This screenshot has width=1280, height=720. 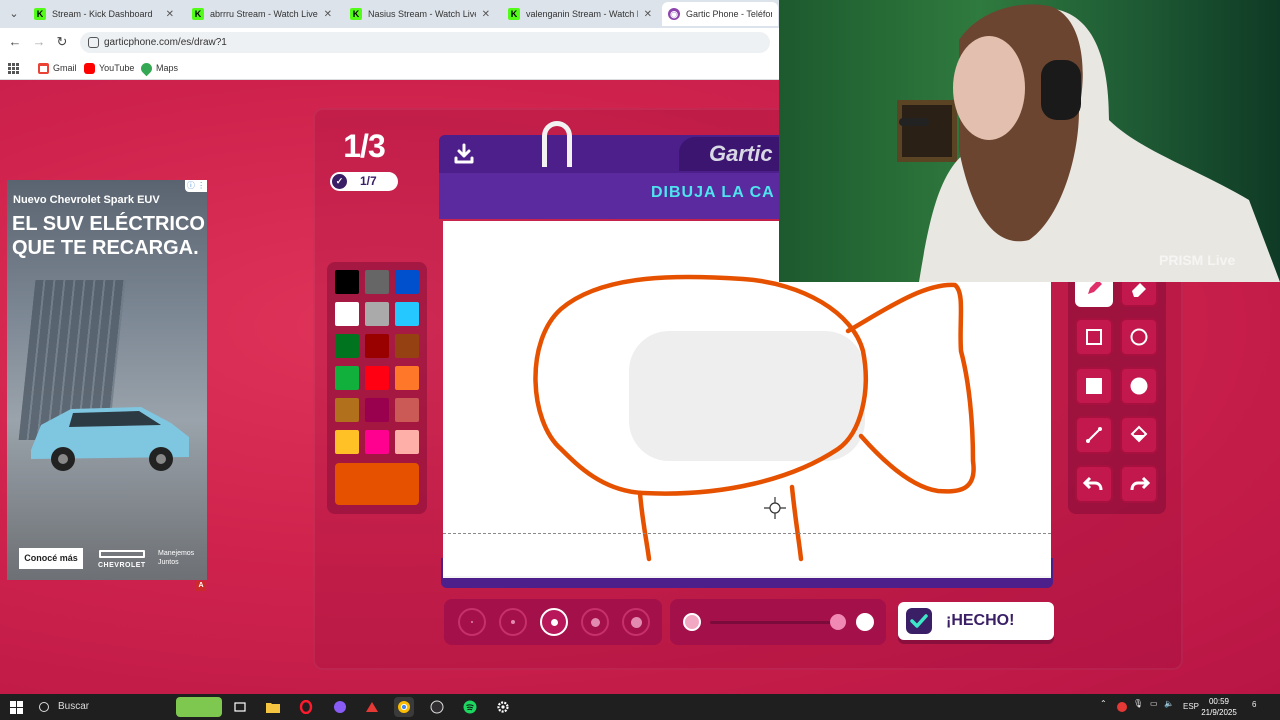 What do you see at coordinates (980, 620) in the screenshot?
I see `done-label: ¡HECHO!` at bounding box center [980, 620].